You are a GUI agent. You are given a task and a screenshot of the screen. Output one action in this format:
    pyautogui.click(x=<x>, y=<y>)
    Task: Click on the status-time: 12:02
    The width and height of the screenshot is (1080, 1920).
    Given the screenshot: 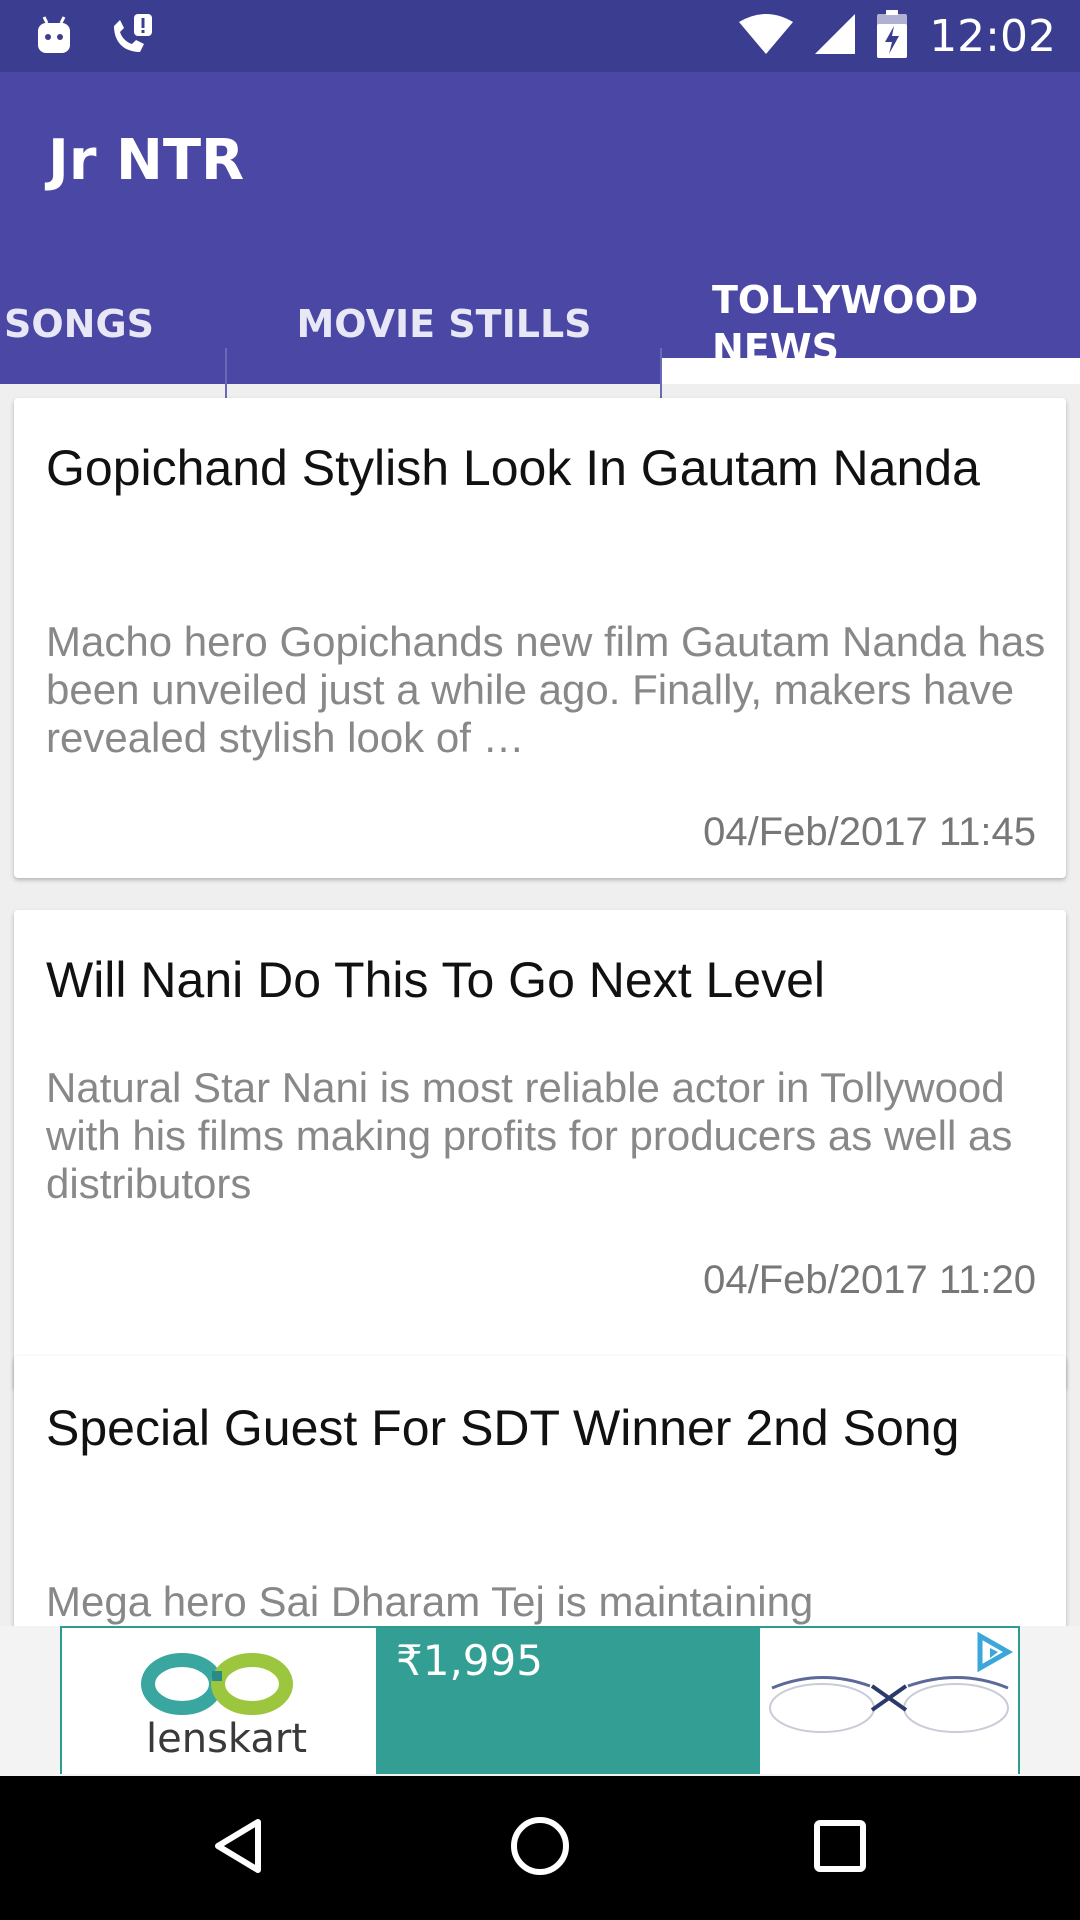 What is the action you would take?
    pyautogui.click(x=992, y=36)
    